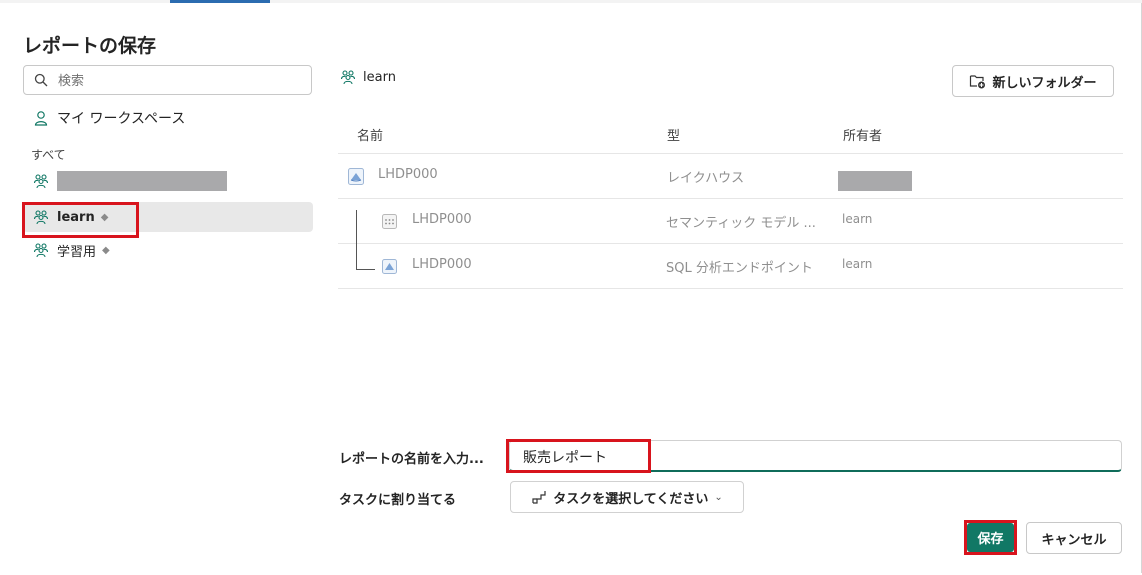 The image size is (1142, 575). I want to click on report-name-field, so click(815, 456).